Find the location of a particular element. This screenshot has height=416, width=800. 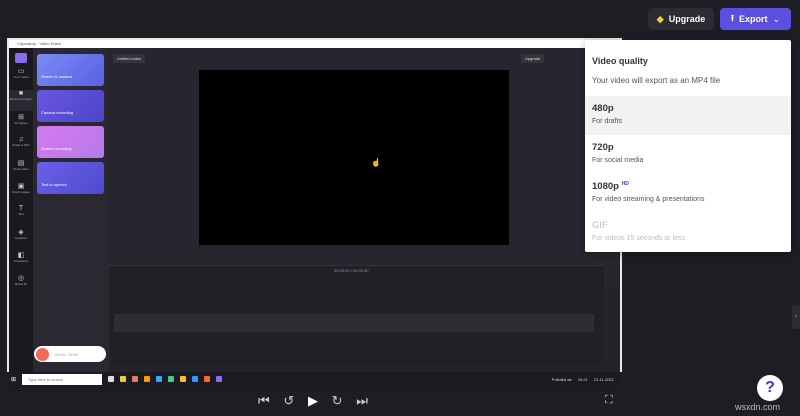

help-button: ? is located at coordinates (770, 388).